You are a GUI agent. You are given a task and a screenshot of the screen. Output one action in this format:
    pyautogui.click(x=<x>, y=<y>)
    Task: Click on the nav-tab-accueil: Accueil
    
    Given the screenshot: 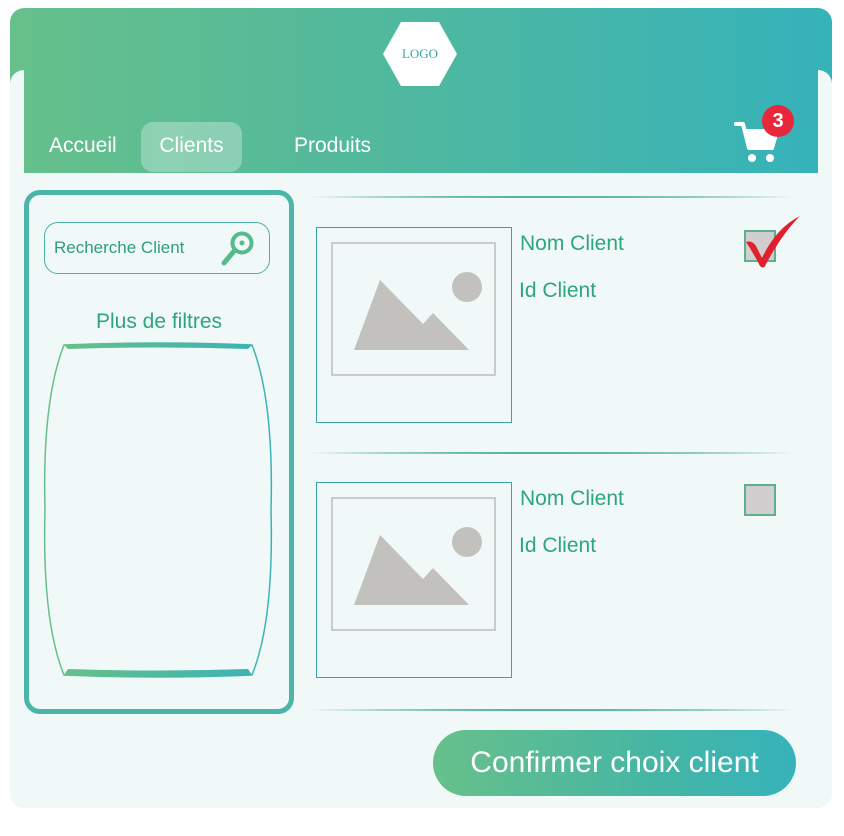 What is the action you would take?
    pyautogui.click(x=89, y=147)
    